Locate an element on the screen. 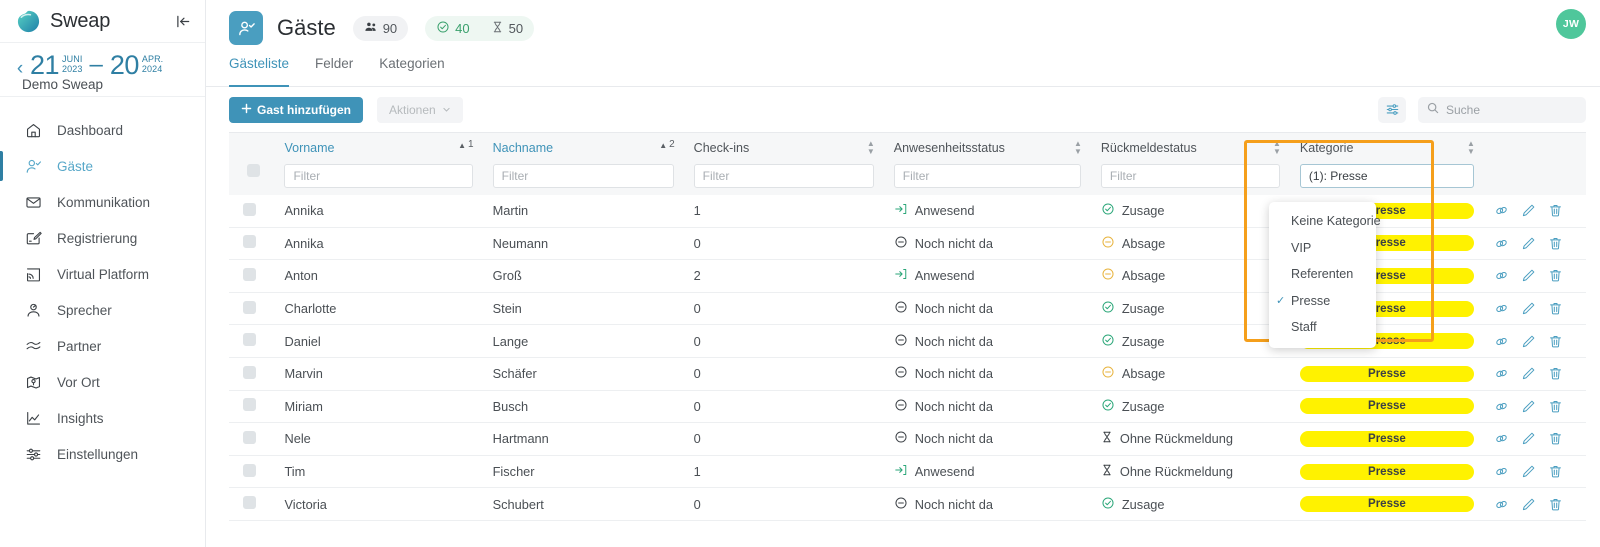 This screenshot has width=1600, height=547. sidebar-item-virtual-platform: Virtual Platform is located at coordinates (102, 274).